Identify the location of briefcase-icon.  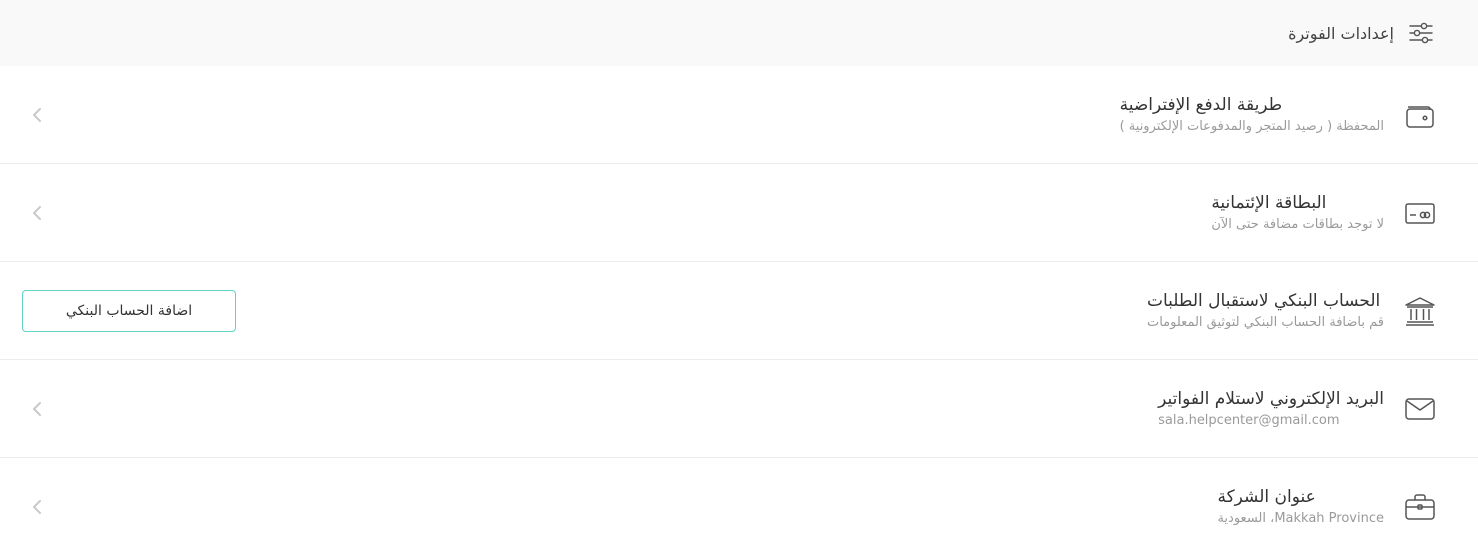
(1420, 507).